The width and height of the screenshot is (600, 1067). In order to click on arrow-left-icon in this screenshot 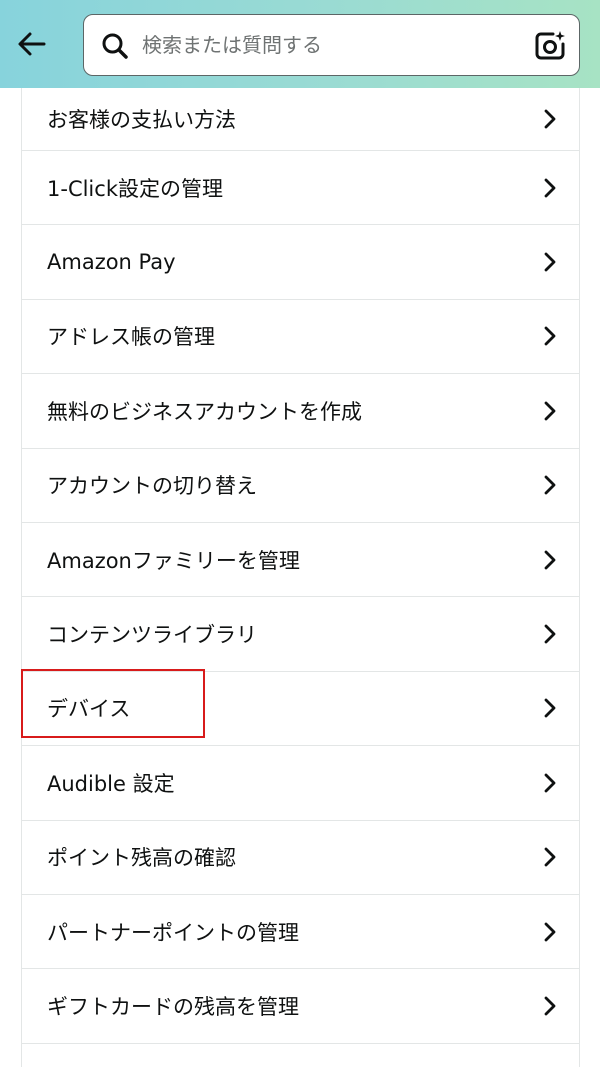, I will do `click(32, 44)`.